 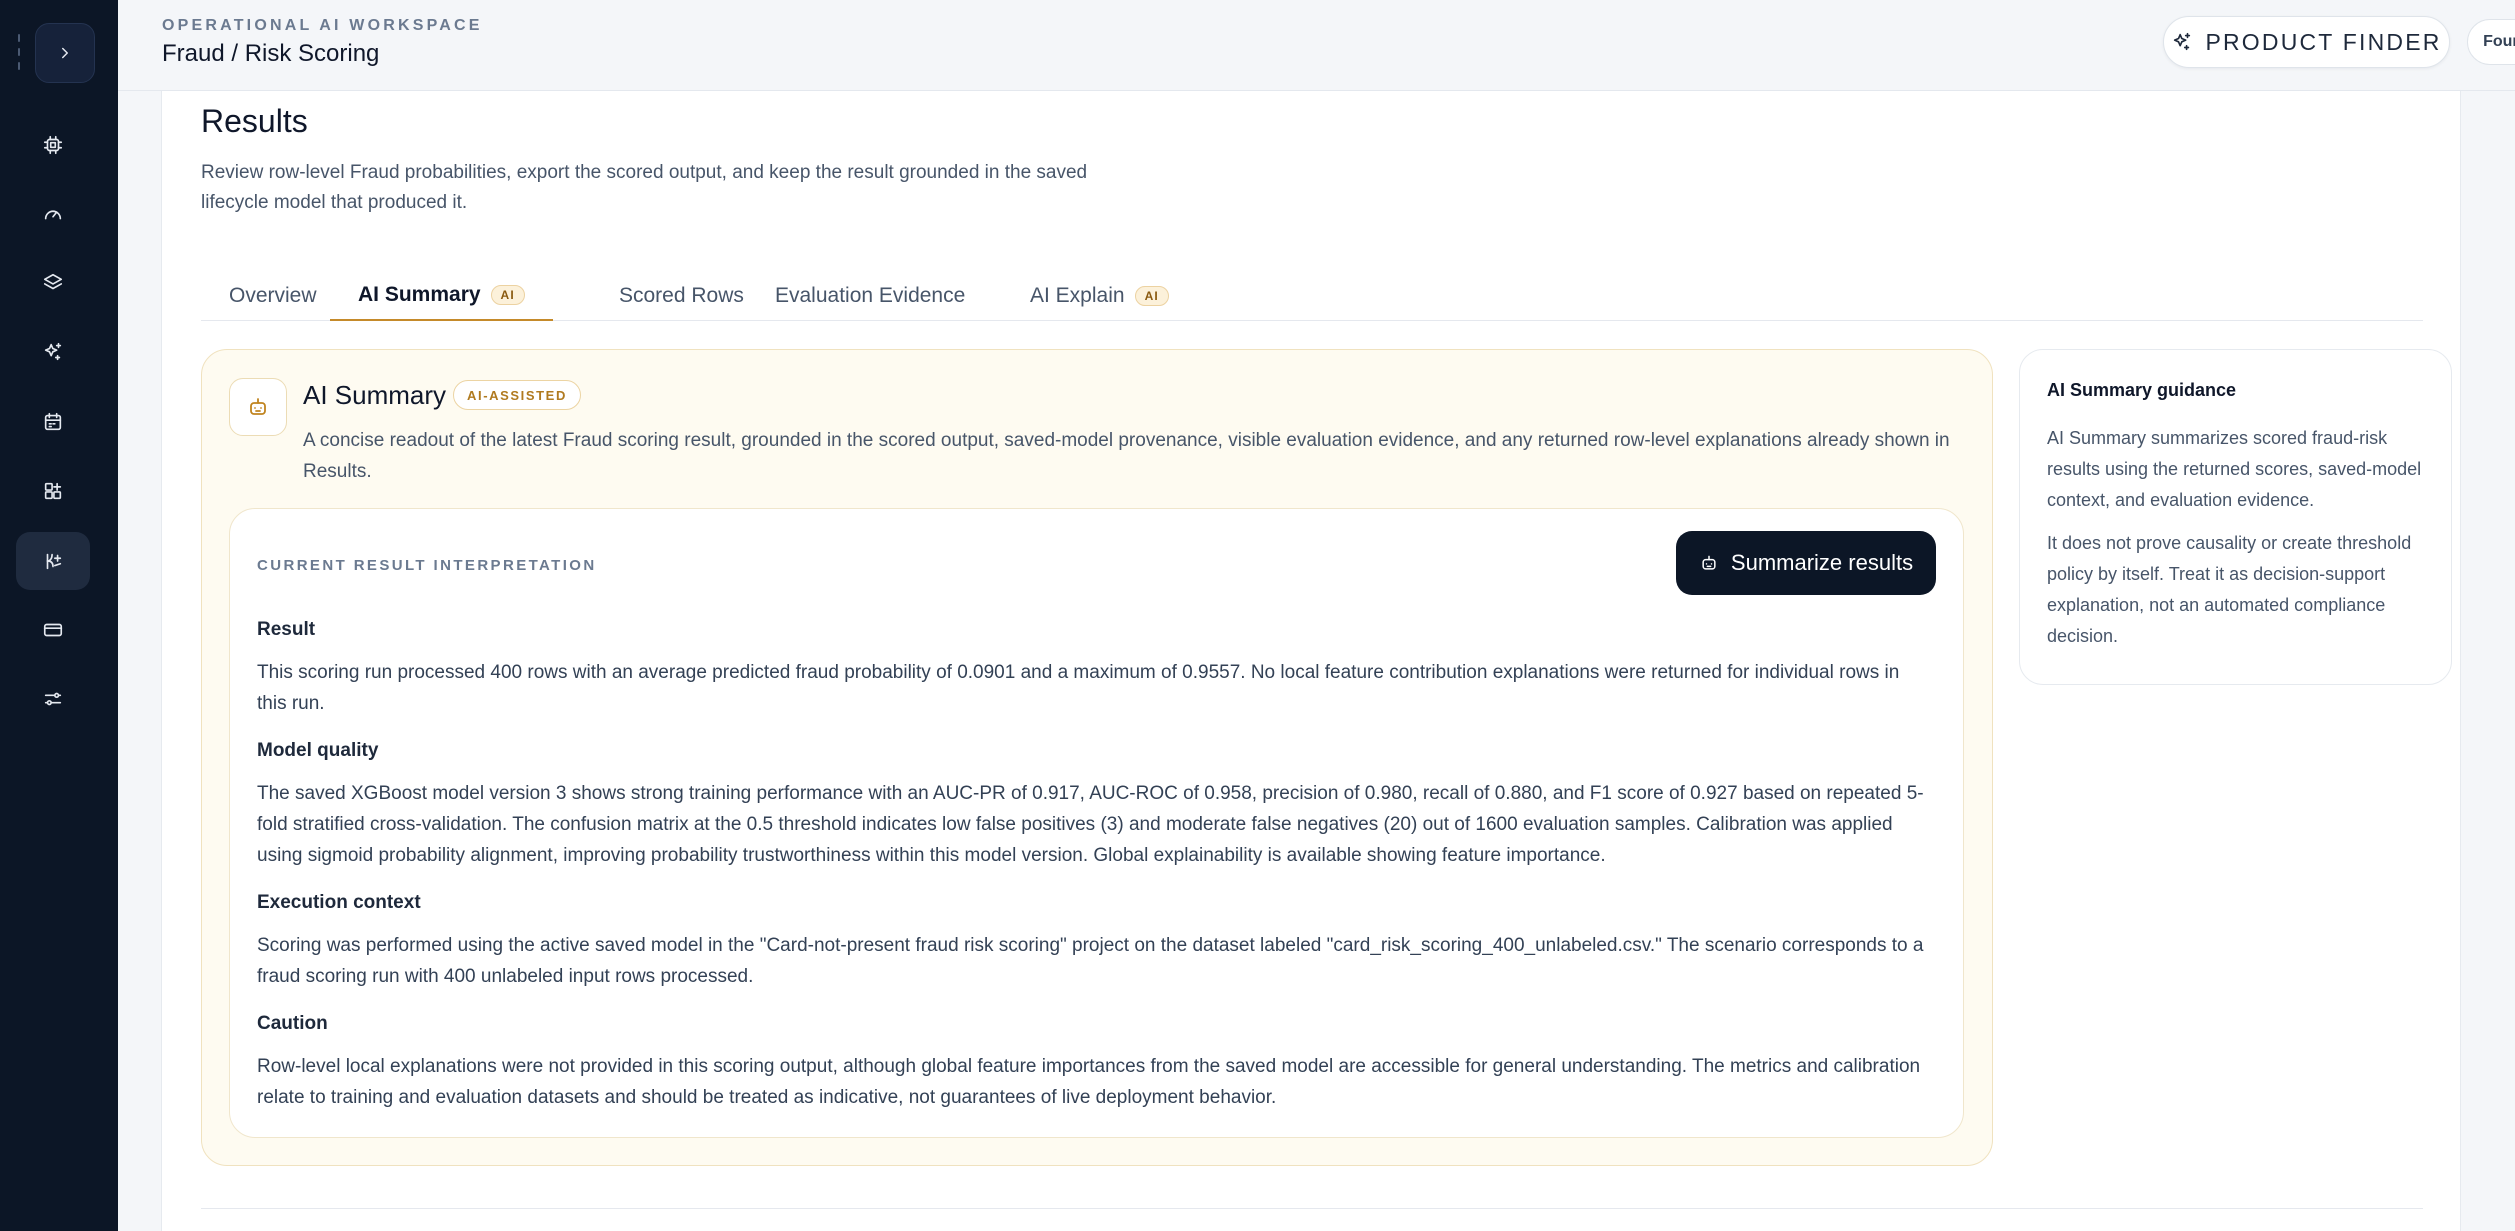 I want to click on scoring-icon, so click(x=54, y=561).